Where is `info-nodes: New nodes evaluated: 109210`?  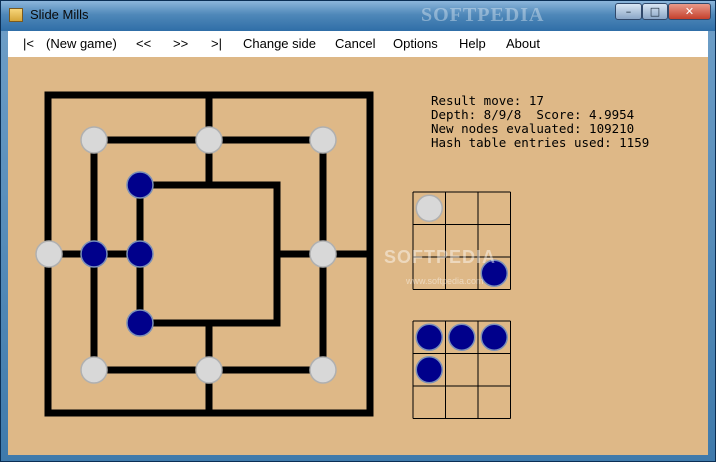
info-nodes: New nodes evaluated: 109210 is located at coordinates (533, 128).